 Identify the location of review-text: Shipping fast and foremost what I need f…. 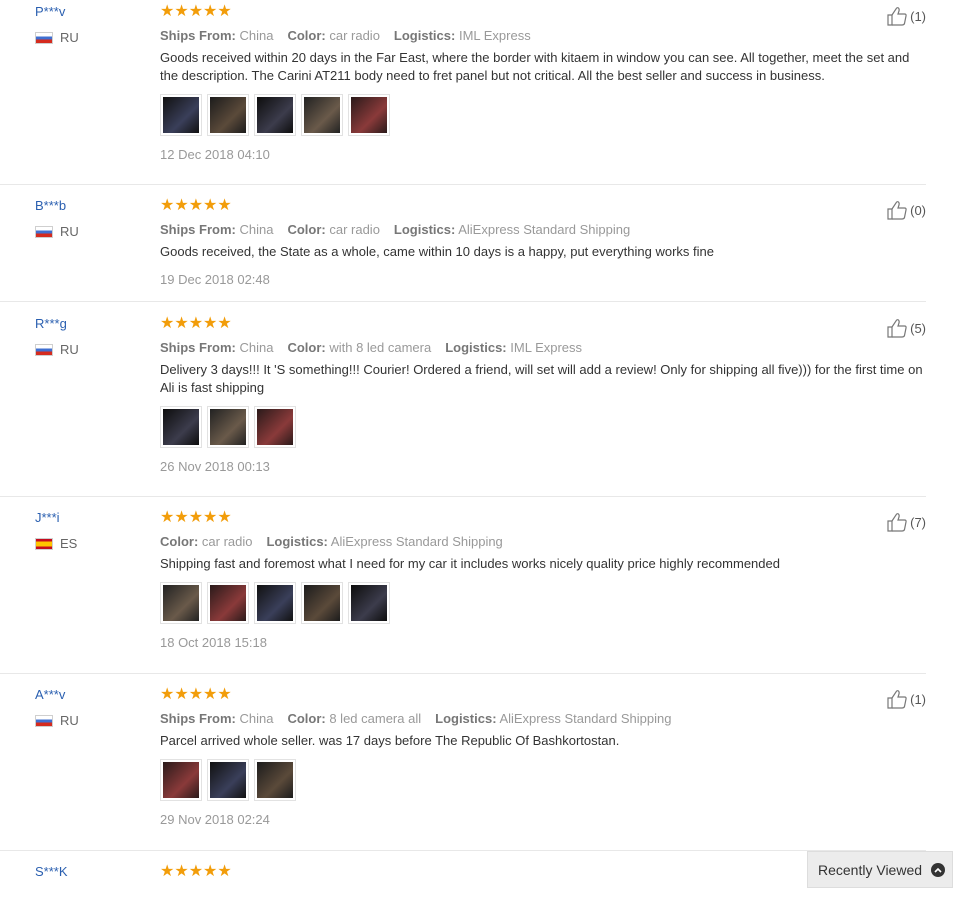
(470, 563).